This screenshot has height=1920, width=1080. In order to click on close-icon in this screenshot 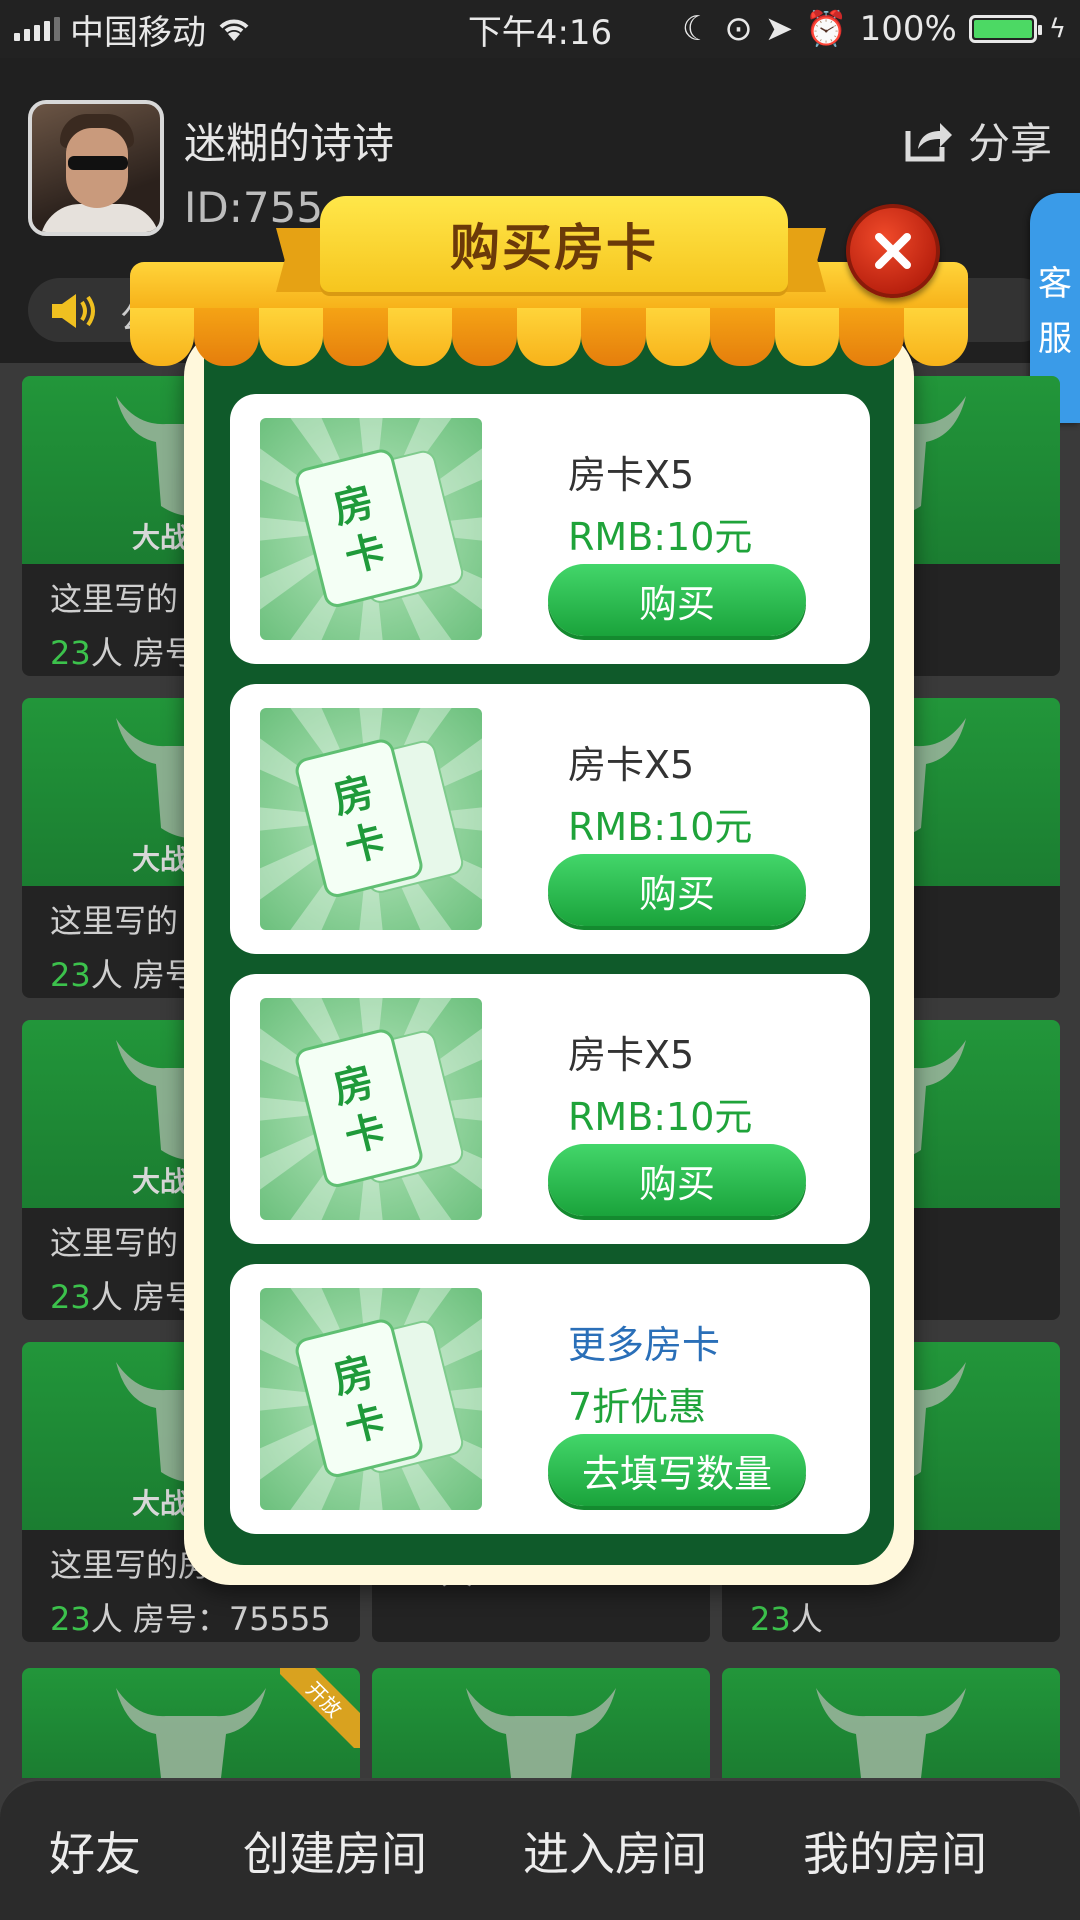, I will do `click(893, 251)`.